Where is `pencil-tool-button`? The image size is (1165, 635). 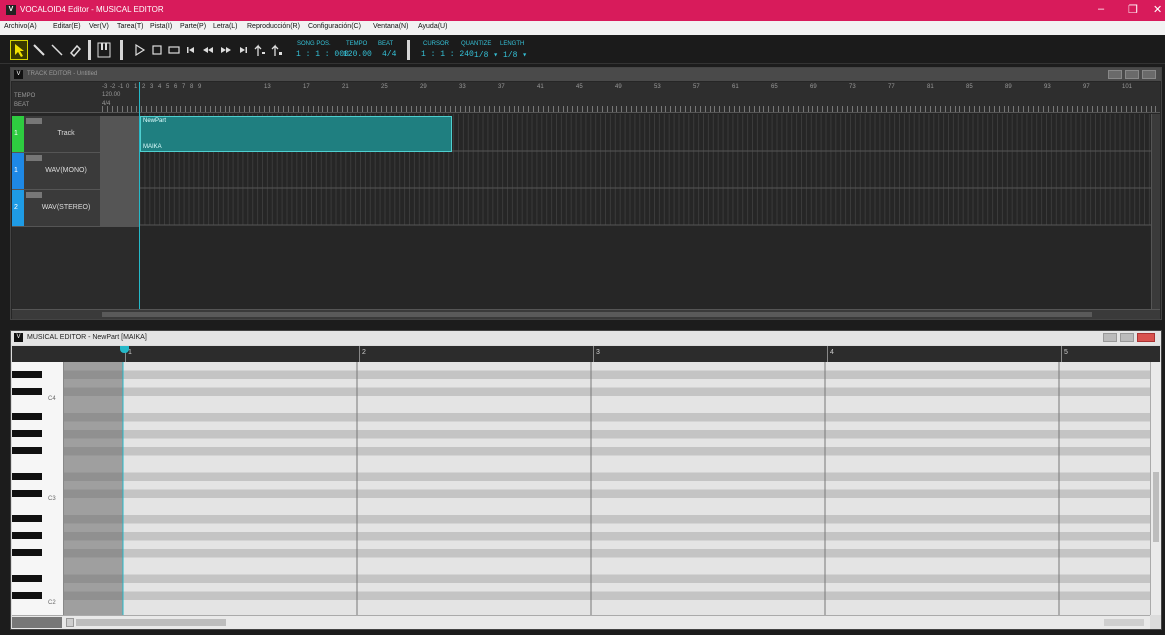 pencil-tool-button is located at coordinates (39, 51).